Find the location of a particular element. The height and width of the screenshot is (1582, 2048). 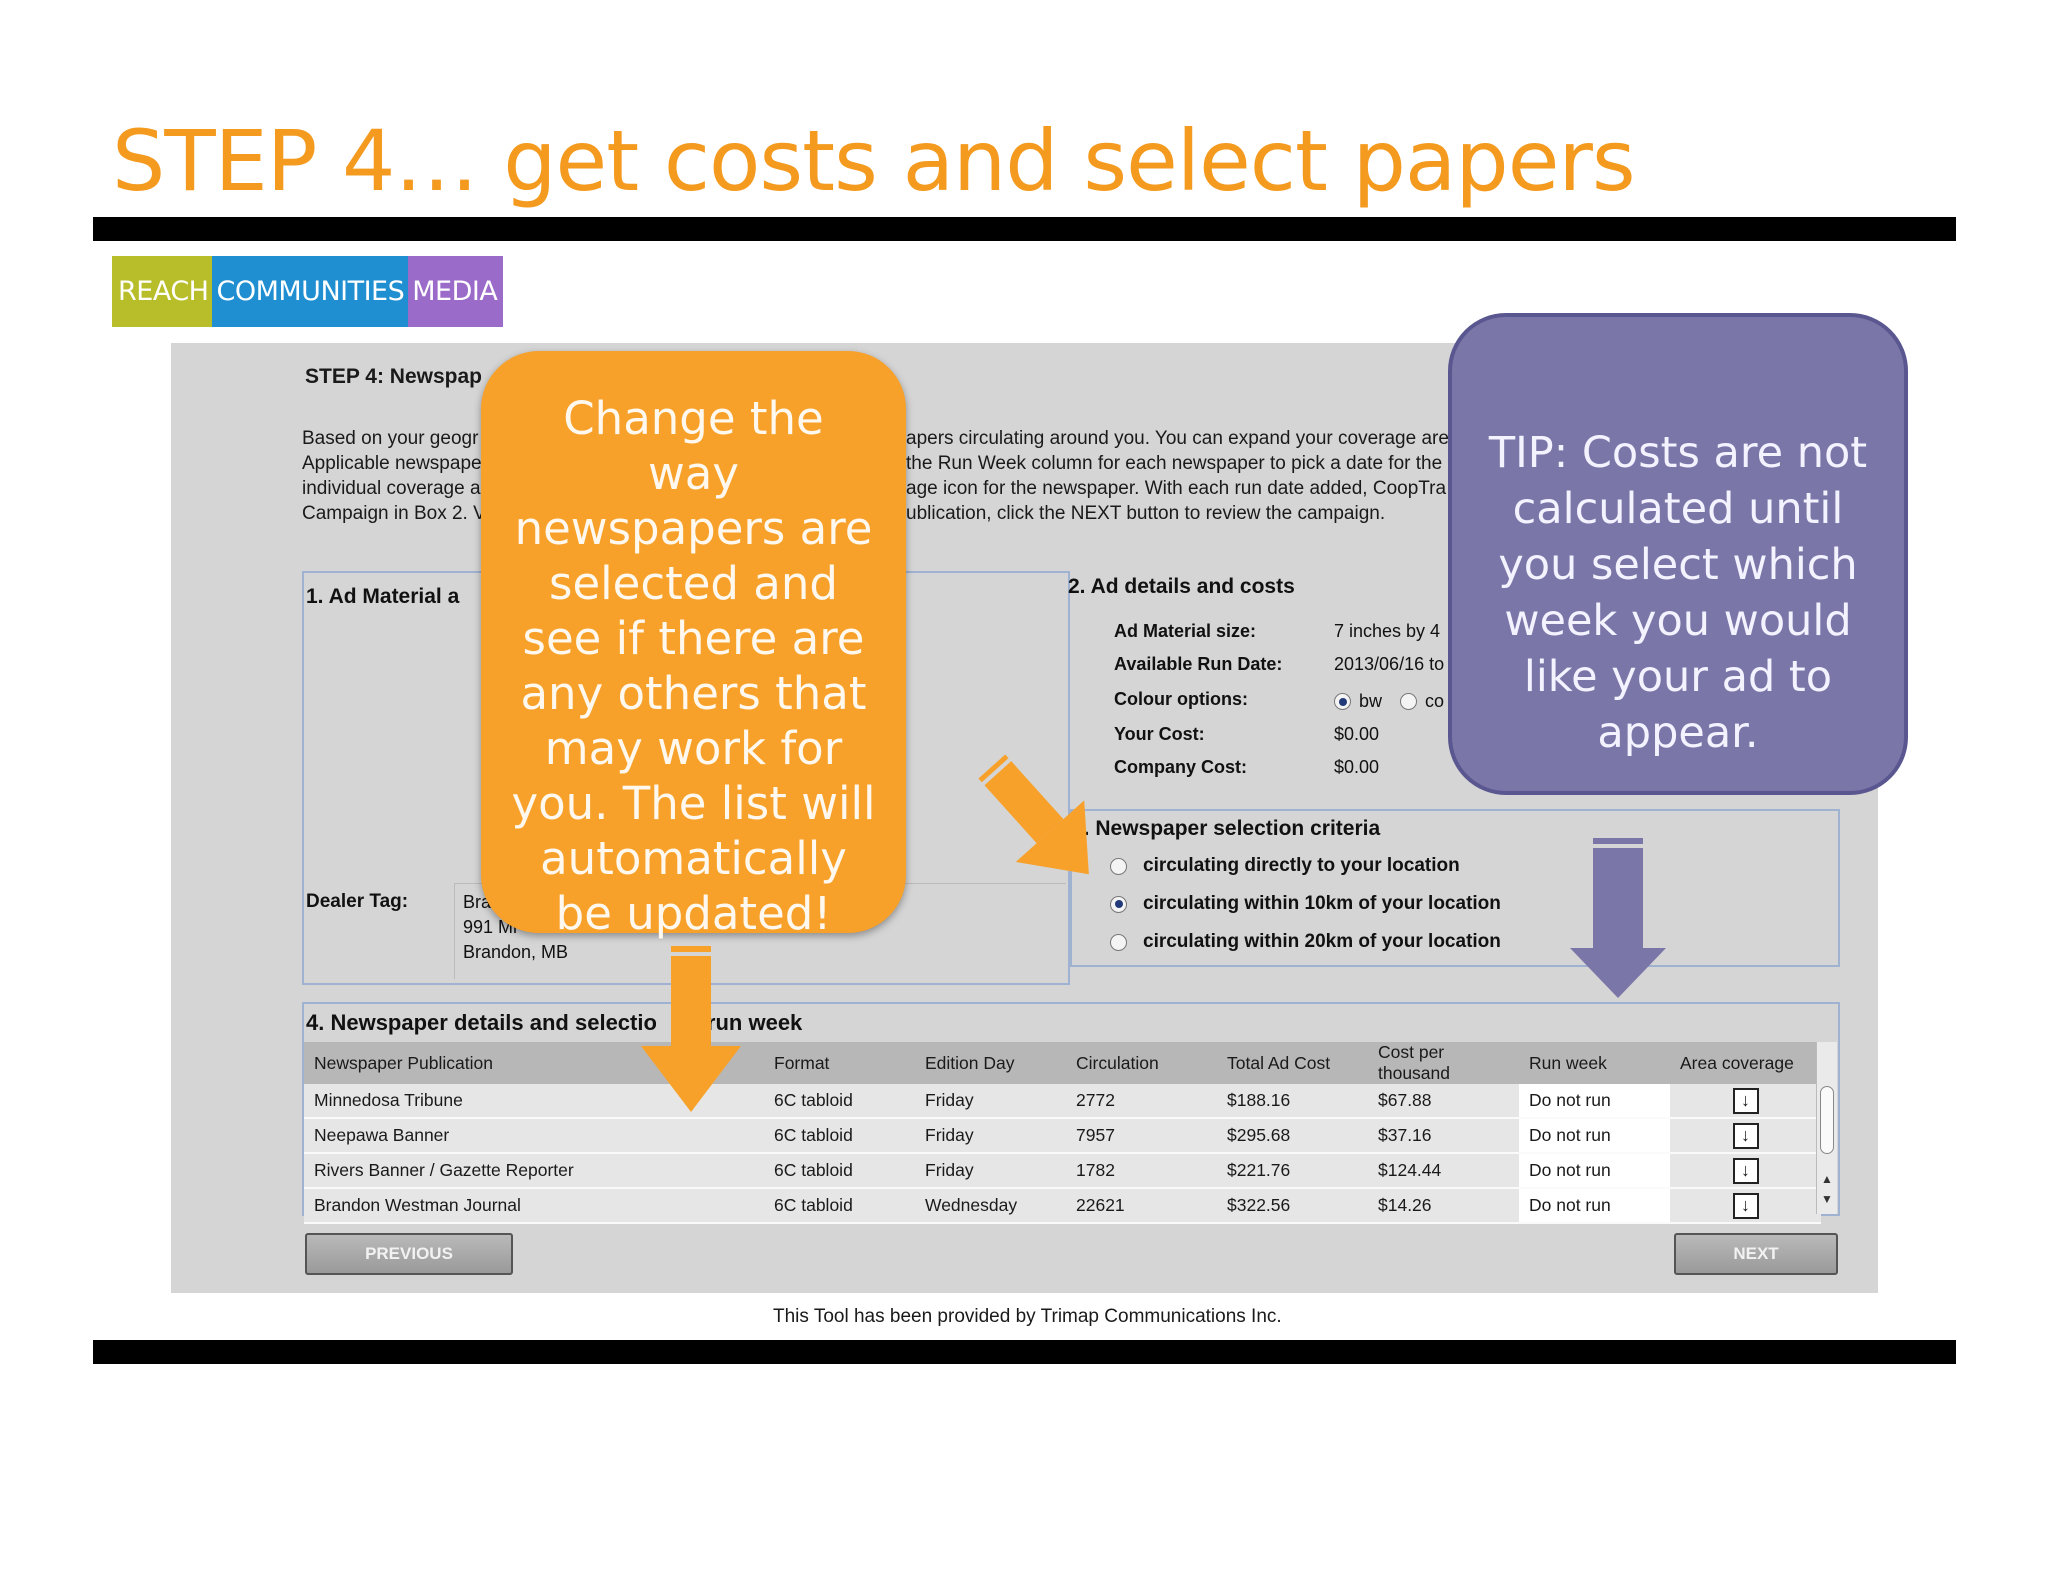

bottom-divider is located at coordinates (1024, 1352).